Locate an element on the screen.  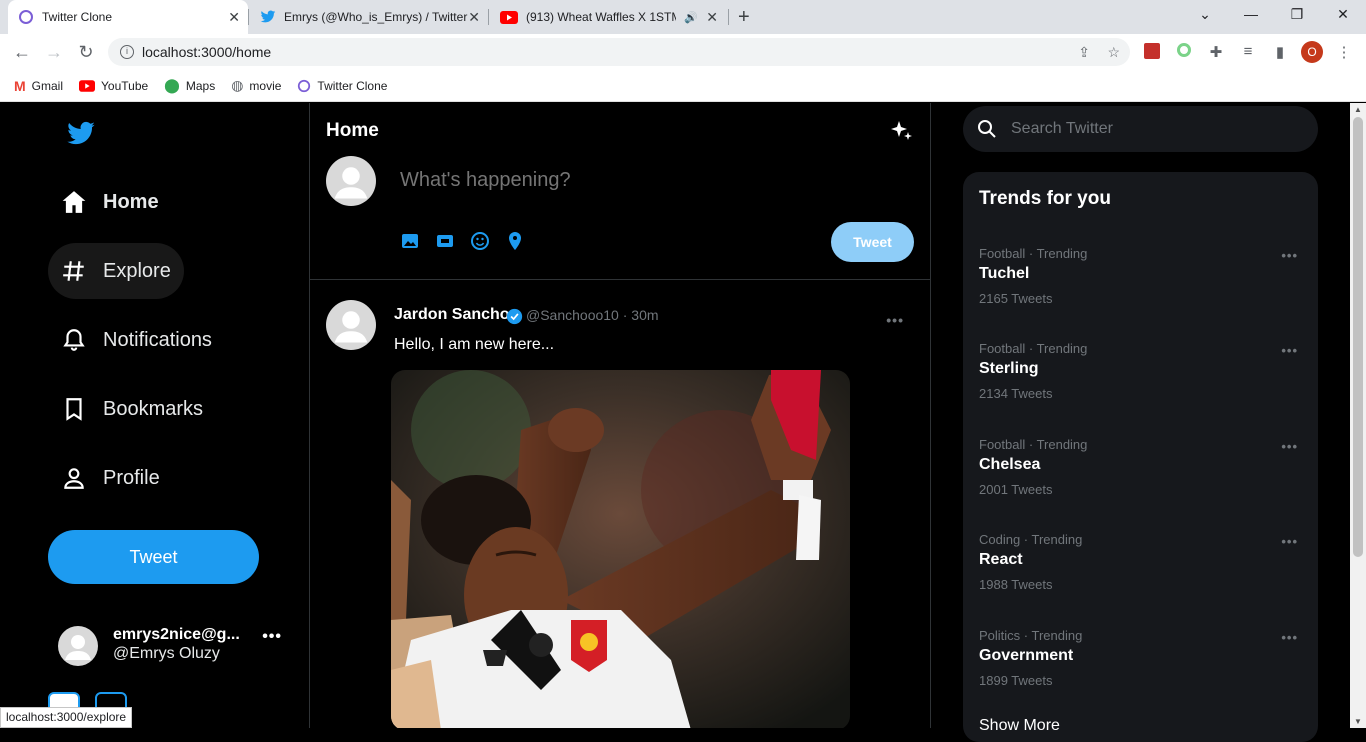
gif-icon is located at coordinates (445, 241).